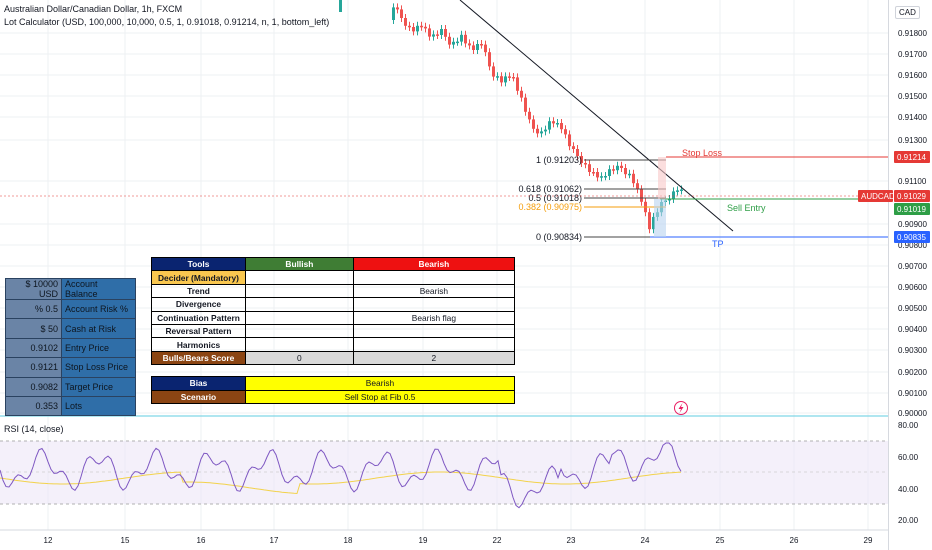  What do you see at coordinates (662, 178) in the screenshot?
I see `risk-zone` at bounding box center [662, 178].